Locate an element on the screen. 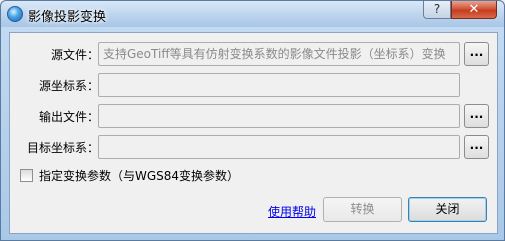  help-link: 使用帮助 is located at coordinates (292, 211).